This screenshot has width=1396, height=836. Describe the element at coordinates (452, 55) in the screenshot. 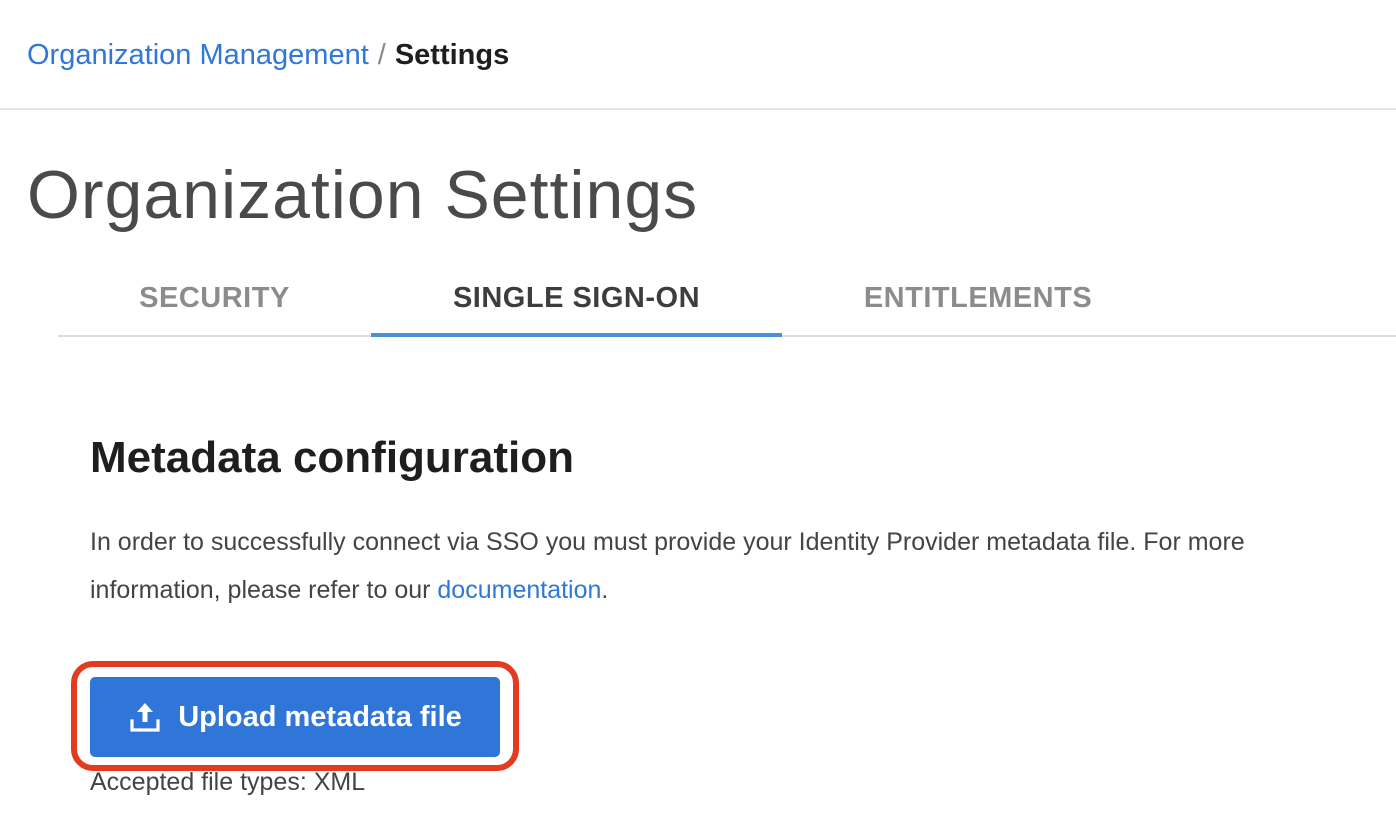

I see `breadcrumb-current-settings: Settings` at that location.